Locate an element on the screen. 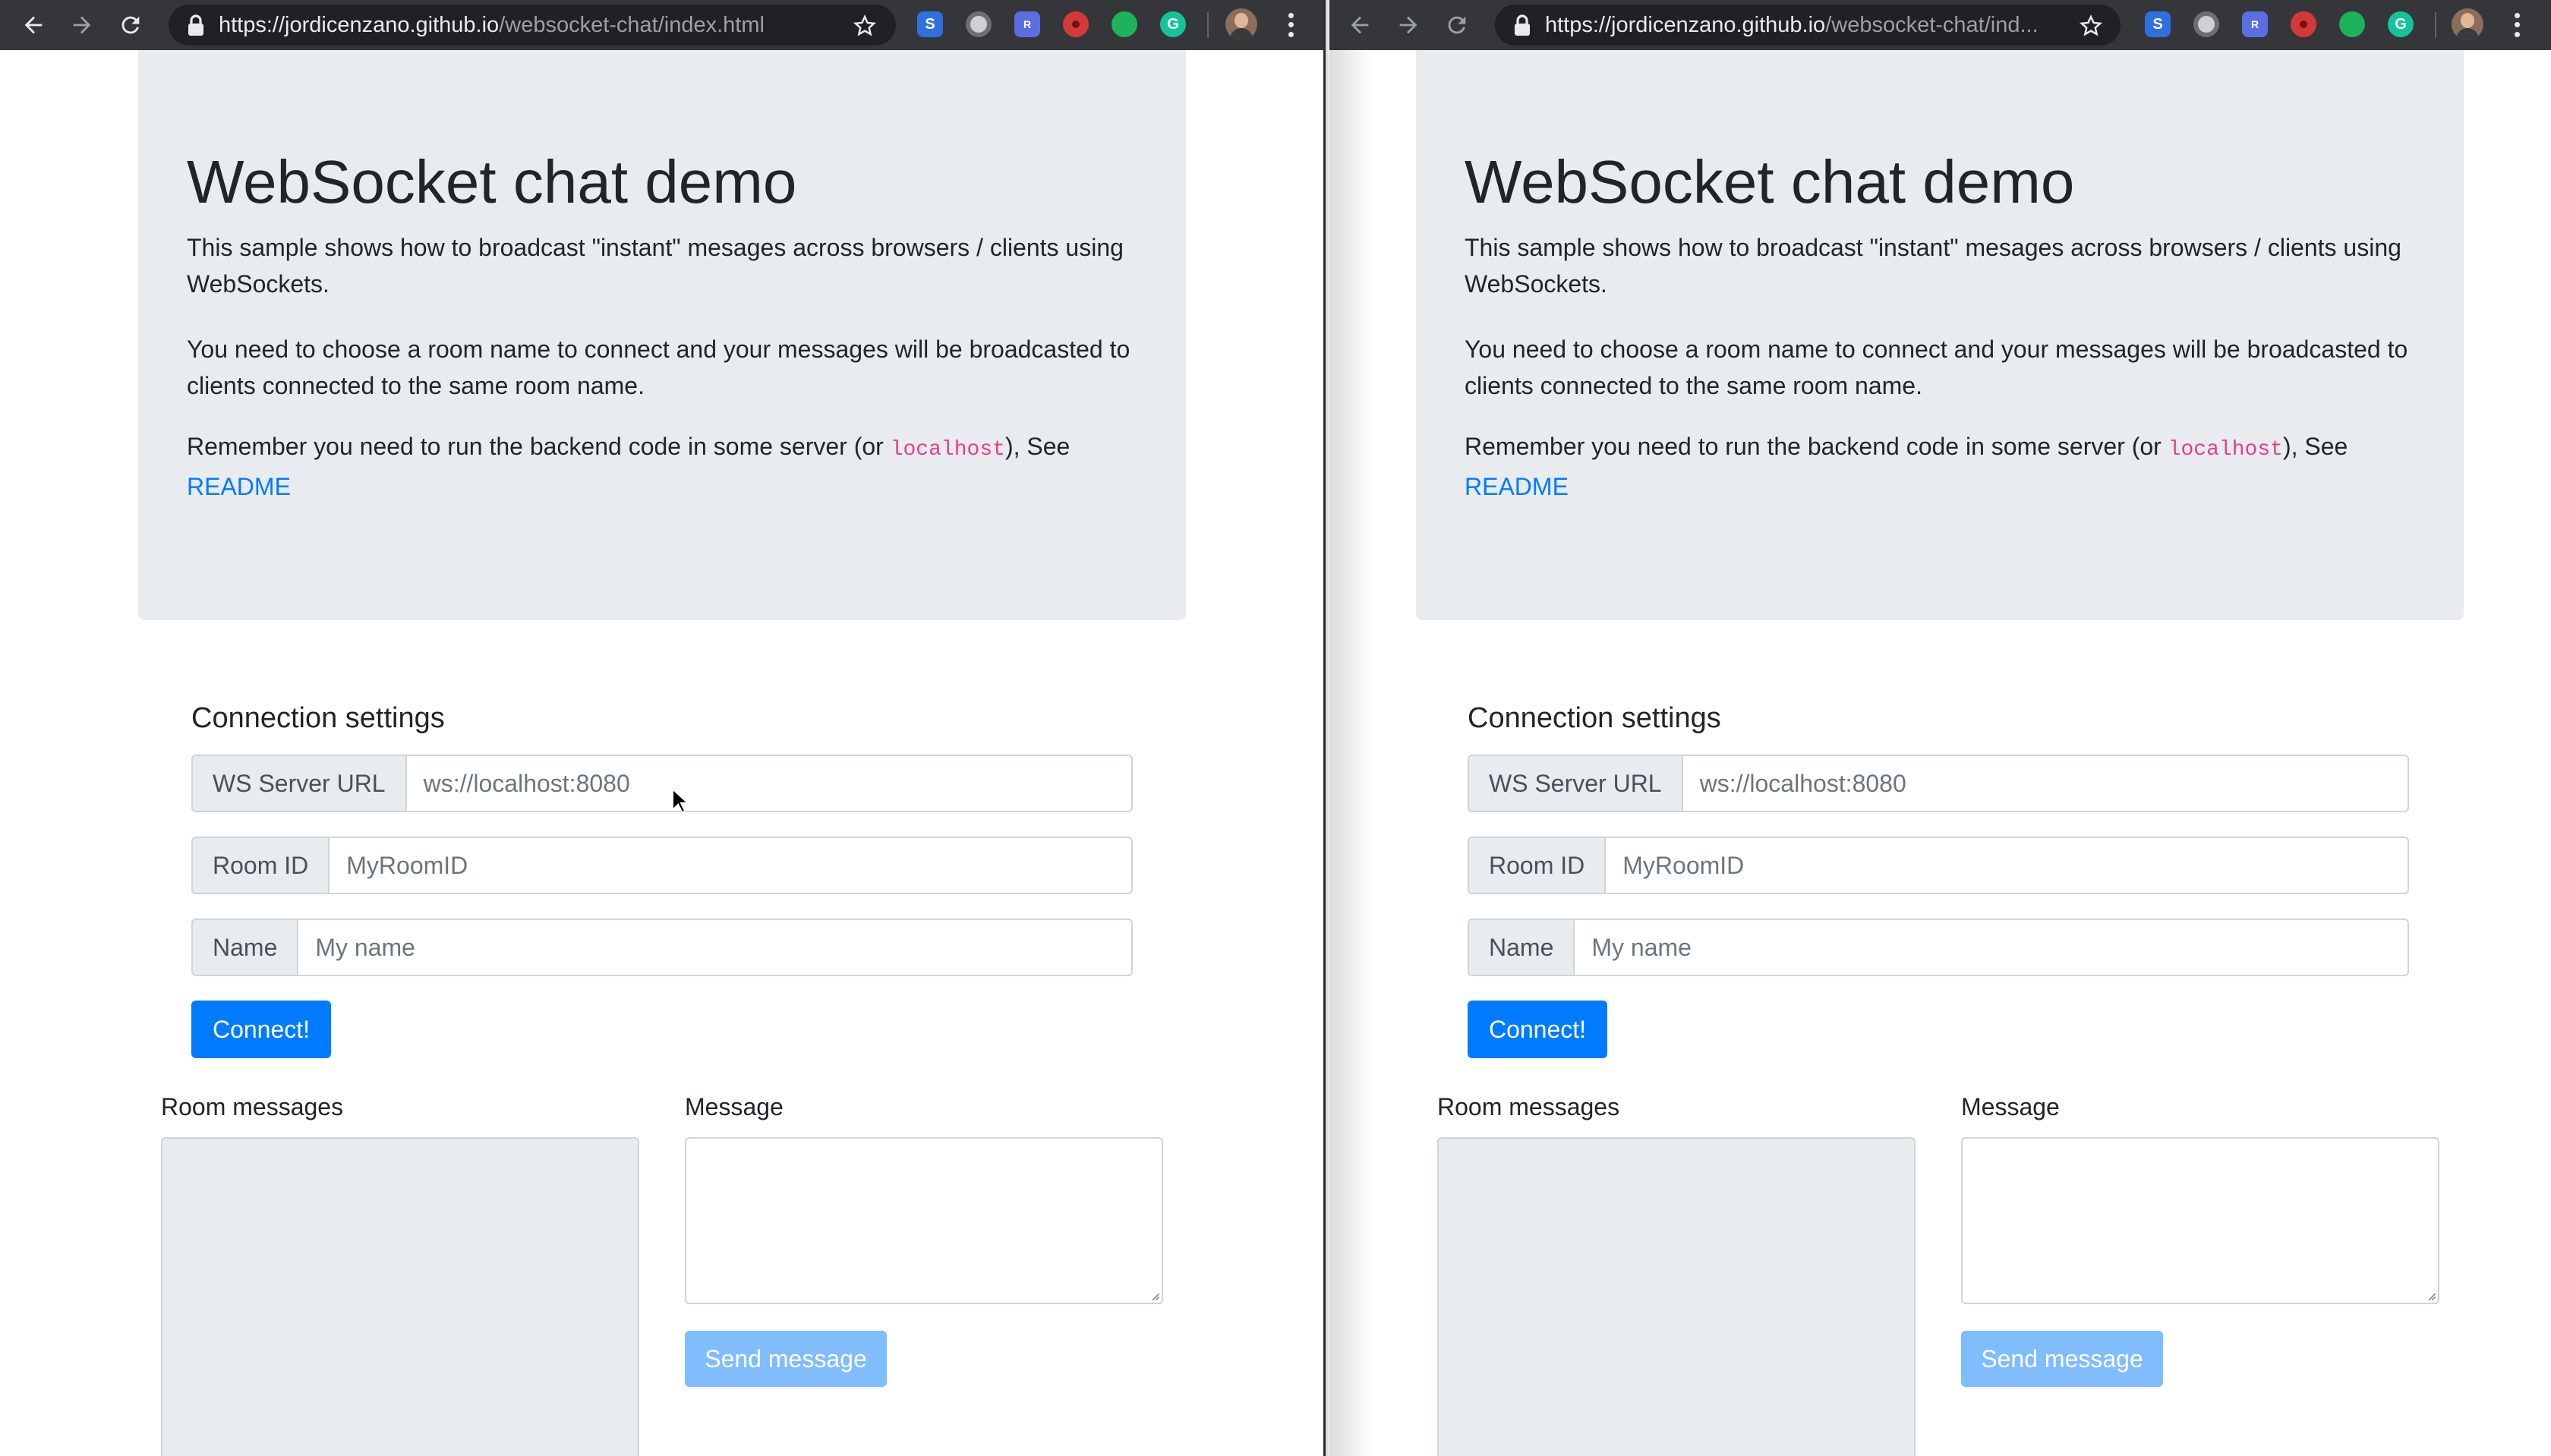  mouse-pointer-icon is located at coordinates (680, 801).